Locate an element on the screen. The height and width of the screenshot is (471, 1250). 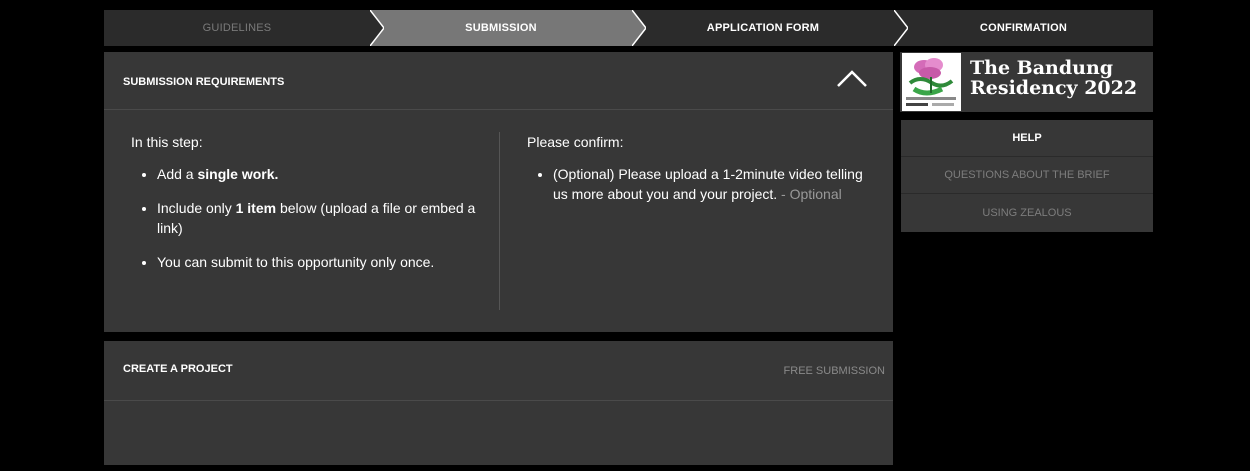
chevron-up-icon is located at coordinates (852, 78).